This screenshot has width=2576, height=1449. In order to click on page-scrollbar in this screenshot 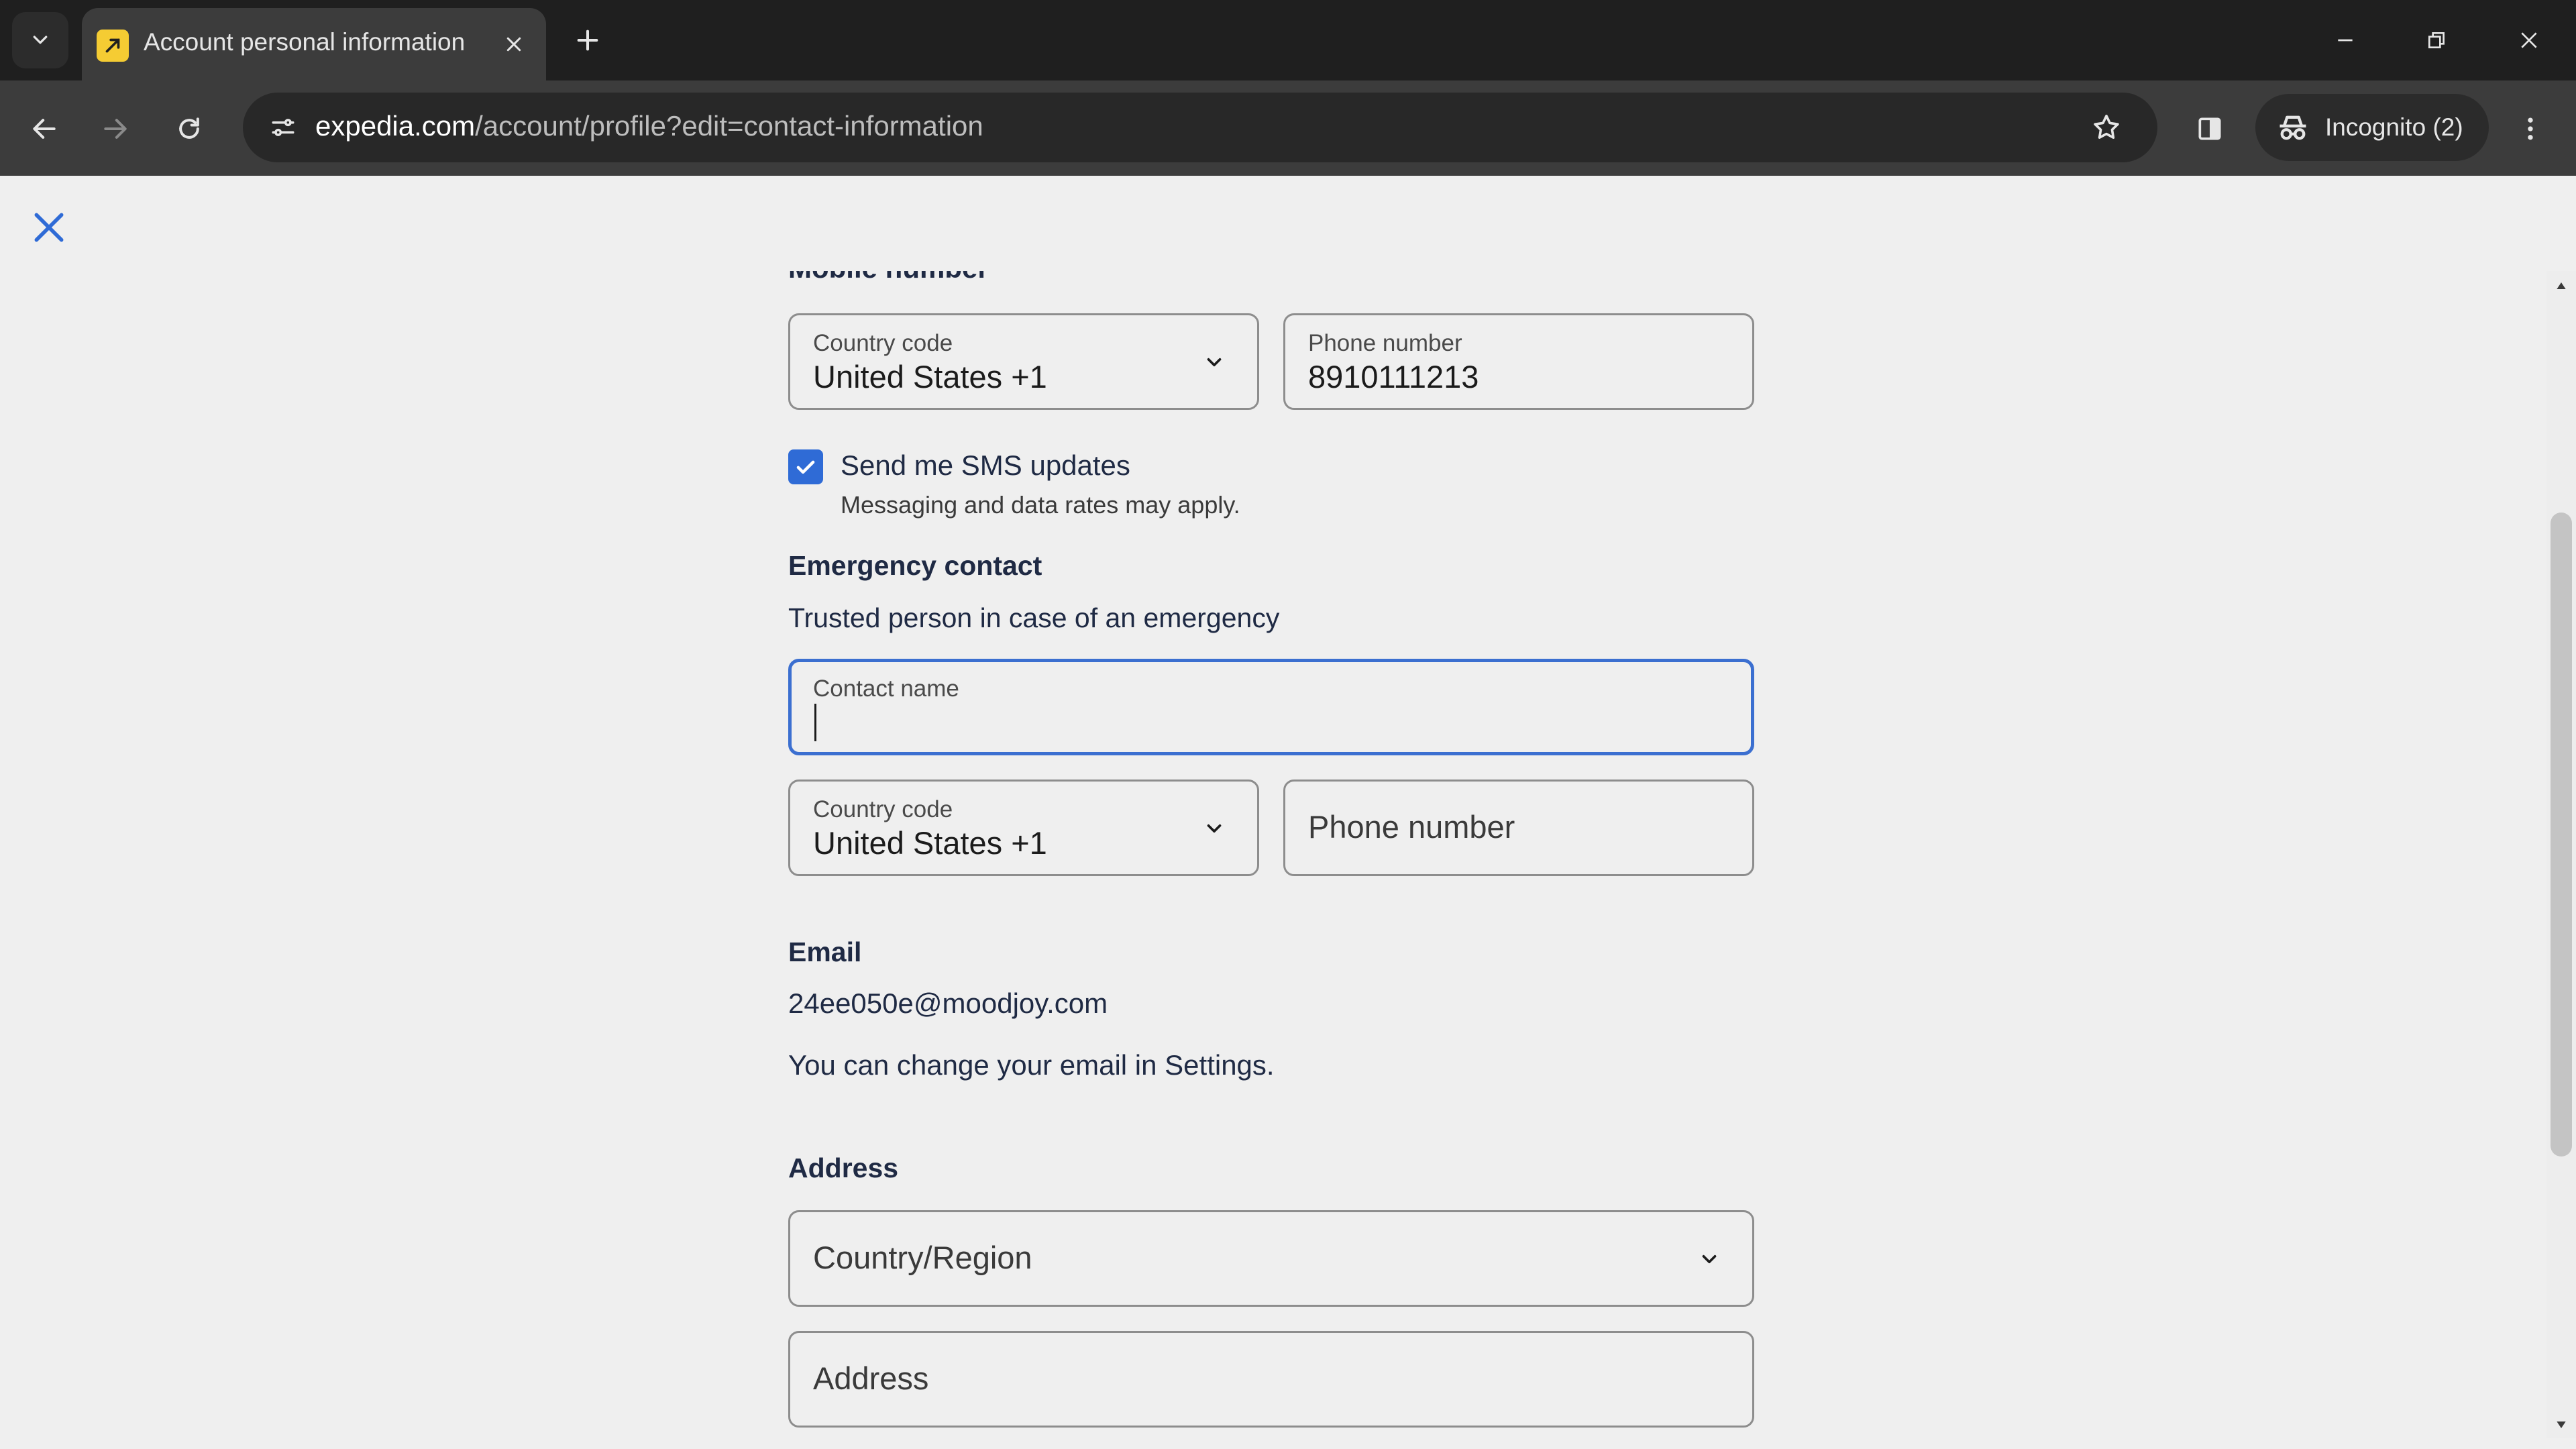, I will do `click(2561, 854)`.